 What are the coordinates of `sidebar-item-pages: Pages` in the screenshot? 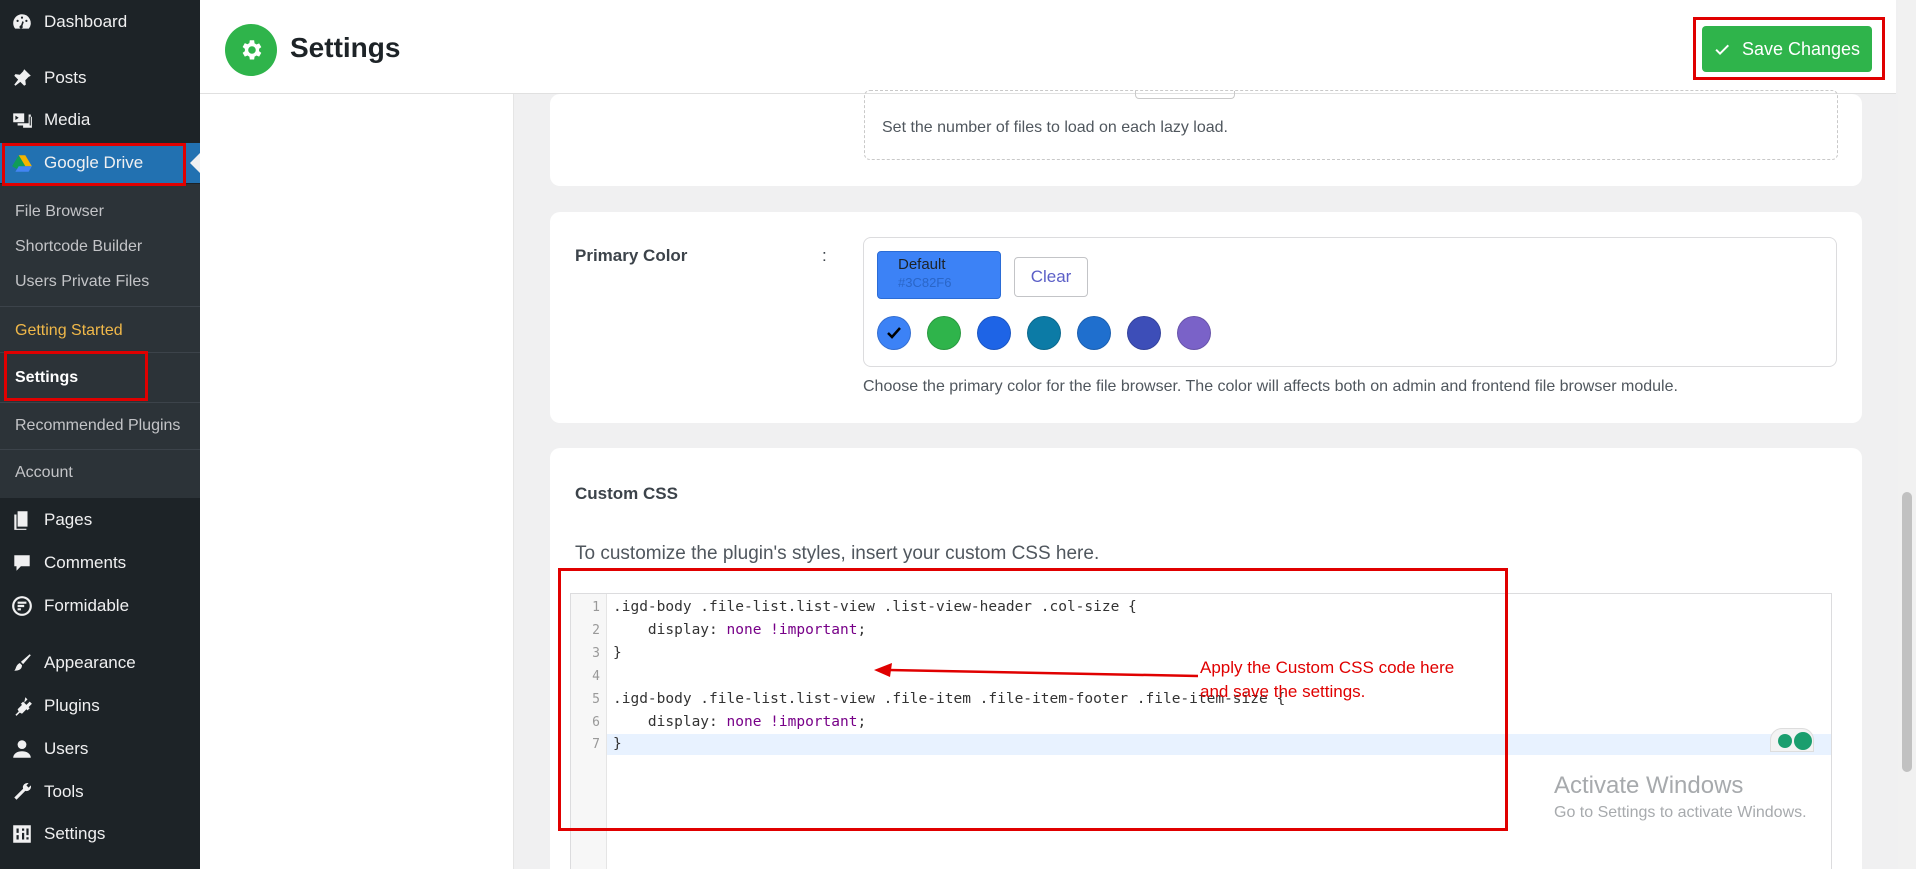 It's located at (100, 520).